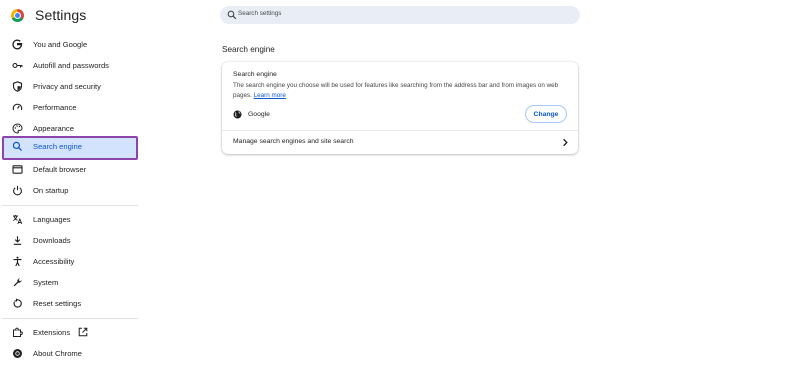 This screenshot has width=800, height=383. What do you see at coordinates (255, 74) in the screenshot?
I see `card-label: Search engine` at bounding box center [255, 74].